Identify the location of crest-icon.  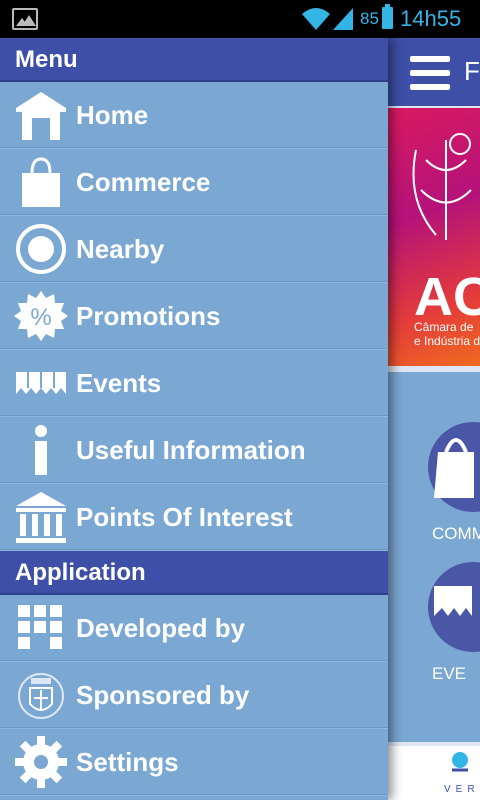
(442, 186).